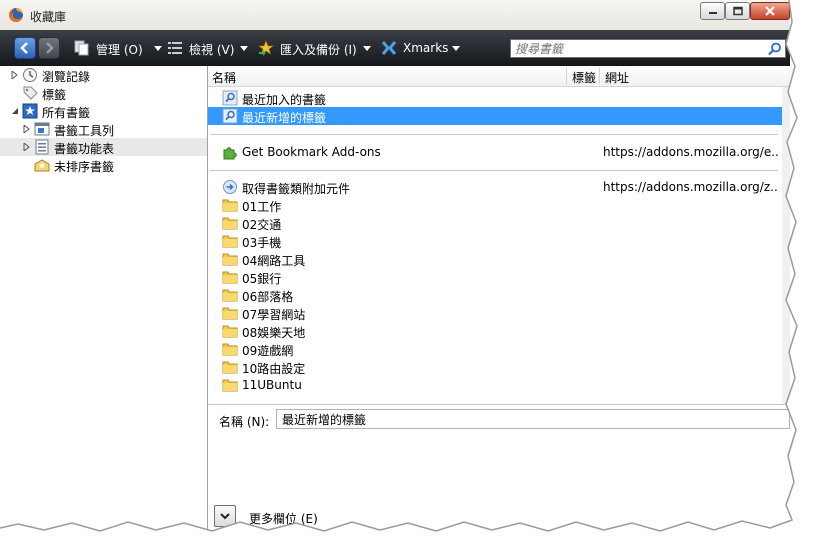 The width and height of the screenshot is (813, 545). What do you see at coordinates (499, 76) in the screenshot?
I see `column-header: 名稱 標籤 網址` at bounding box center [499, 76].